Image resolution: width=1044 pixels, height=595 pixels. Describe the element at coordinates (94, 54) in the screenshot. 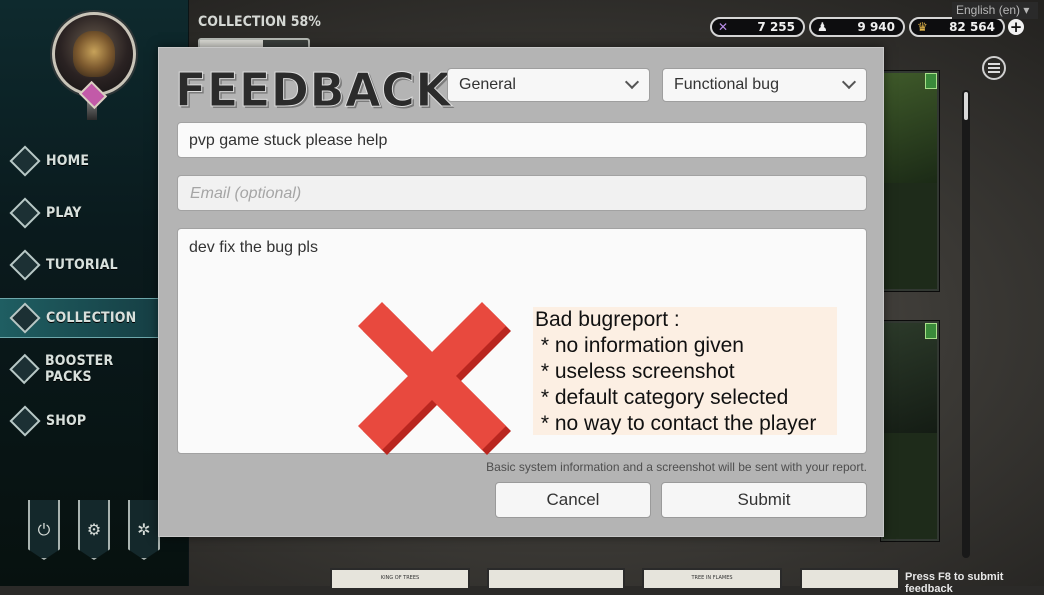

I see `avatar-portrait` at that location.